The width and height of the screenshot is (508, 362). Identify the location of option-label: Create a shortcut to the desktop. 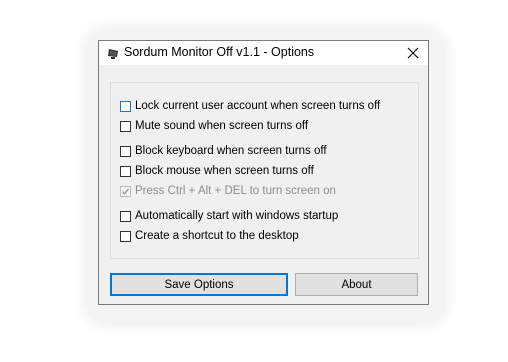
(217, 236).